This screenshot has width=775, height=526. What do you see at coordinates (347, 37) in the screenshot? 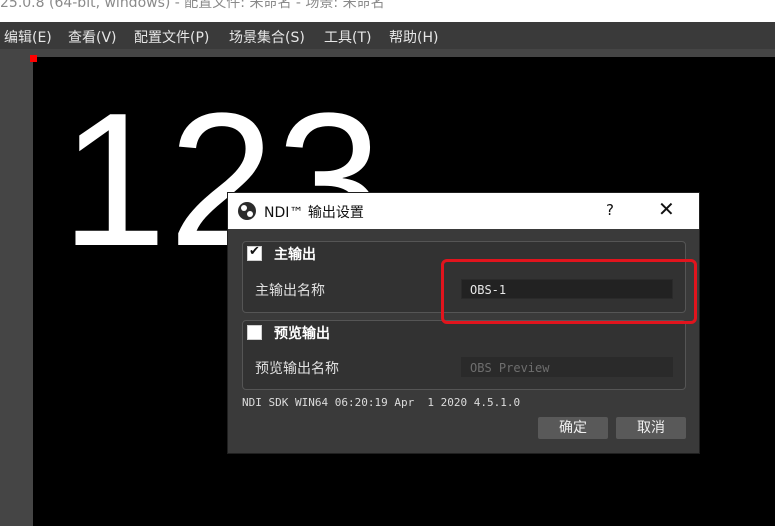
I see `menu-tools: 工具(T)` at bounding box center [347, 37].